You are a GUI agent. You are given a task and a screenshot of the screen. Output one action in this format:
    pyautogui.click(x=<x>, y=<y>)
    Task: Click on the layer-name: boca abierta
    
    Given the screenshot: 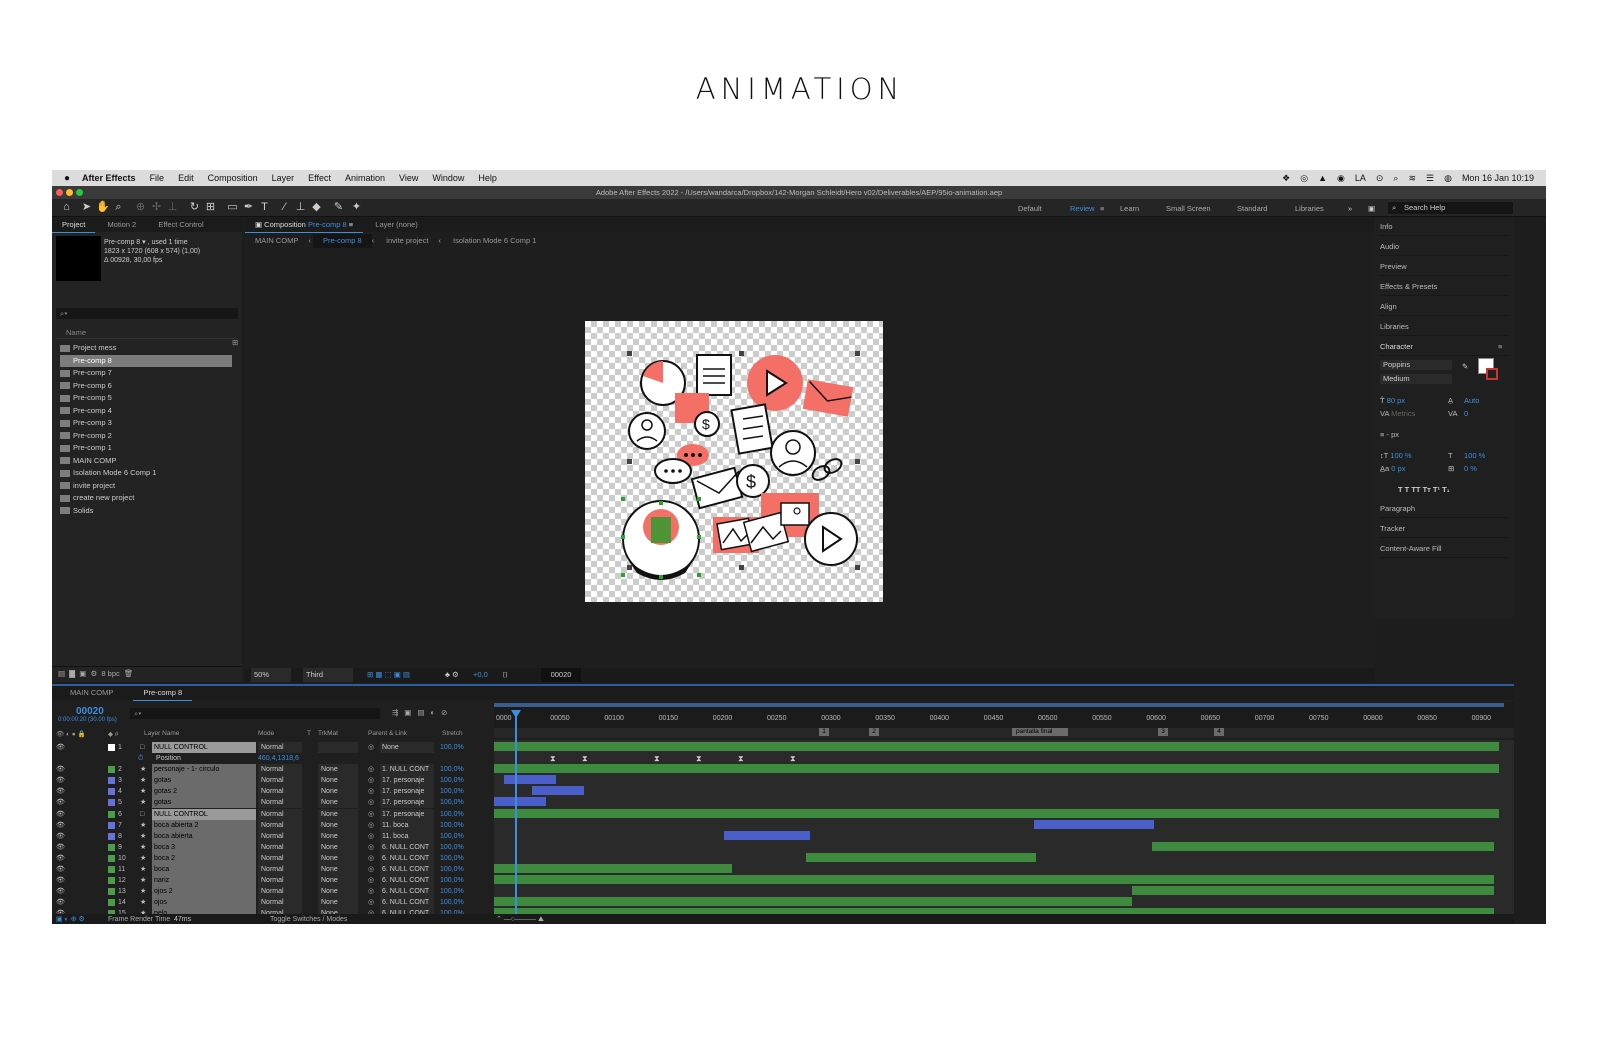 What is the action you would take?
    pyautogui.click(x=204, y=836)
    